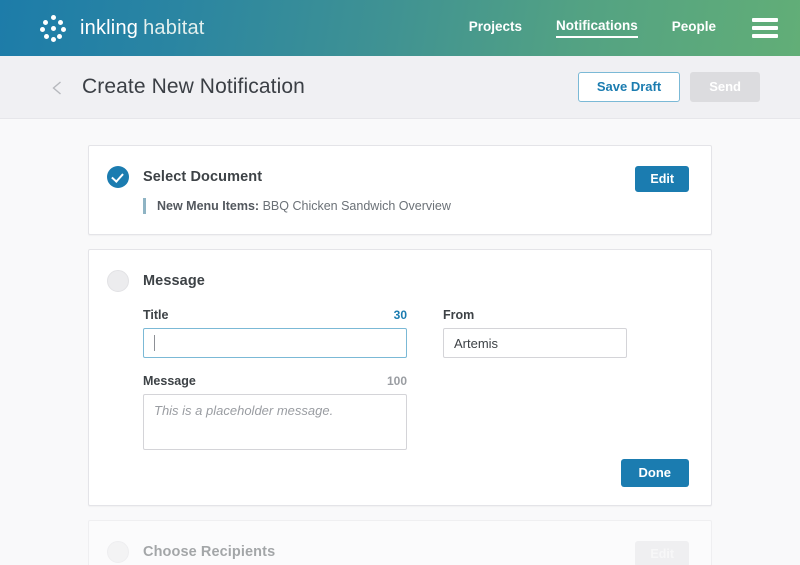 Image resolution: width=800 pixels, height=565 pixels. I want to click on page-title: Create New Notification, so click(193, 86).